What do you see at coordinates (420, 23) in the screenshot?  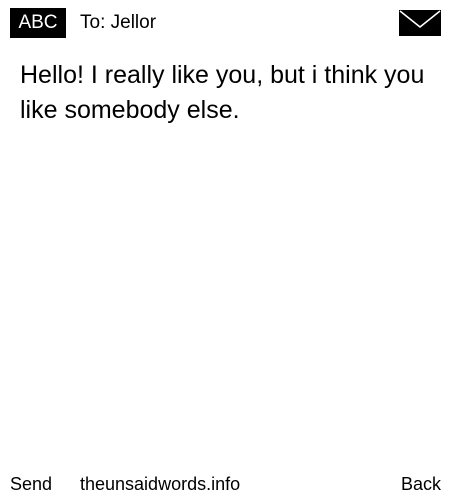 I see `envelope-icon` at bounding box center [420, 23].